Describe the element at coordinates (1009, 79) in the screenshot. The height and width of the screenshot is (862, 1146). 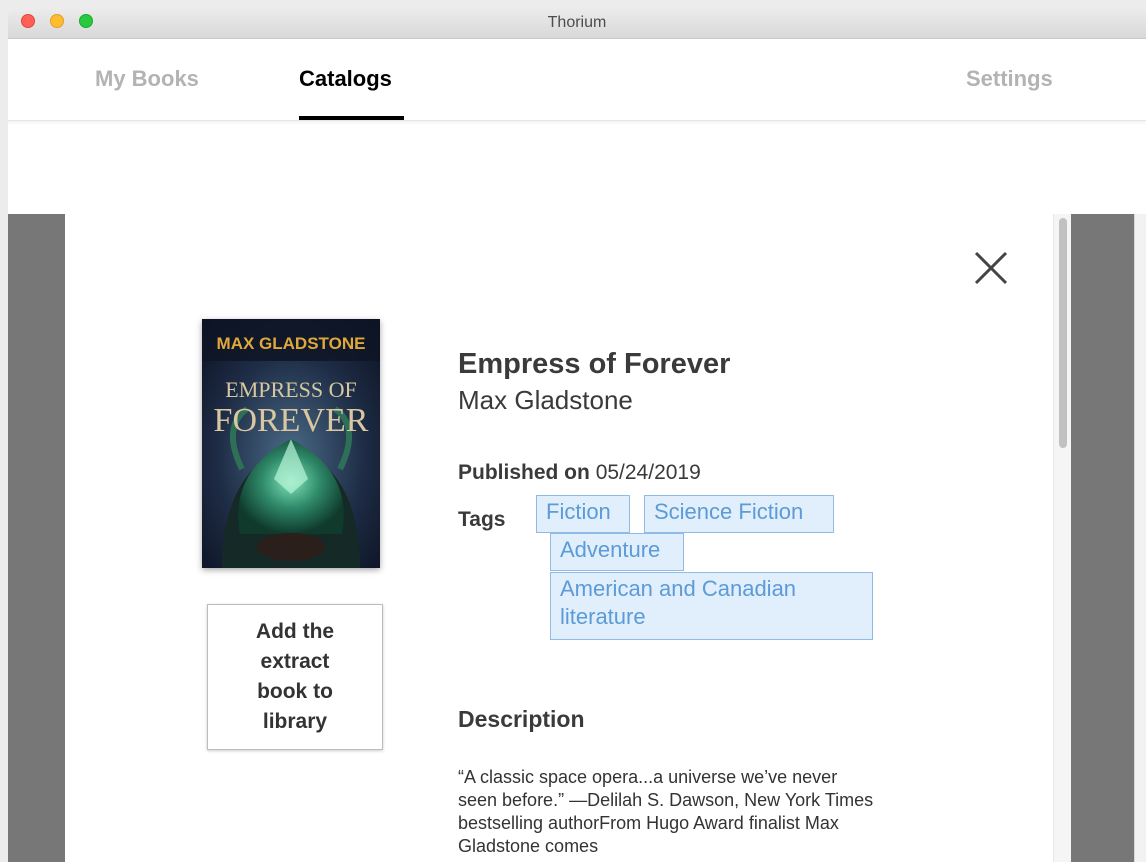
I see `tab-settings: Settings` at that location.